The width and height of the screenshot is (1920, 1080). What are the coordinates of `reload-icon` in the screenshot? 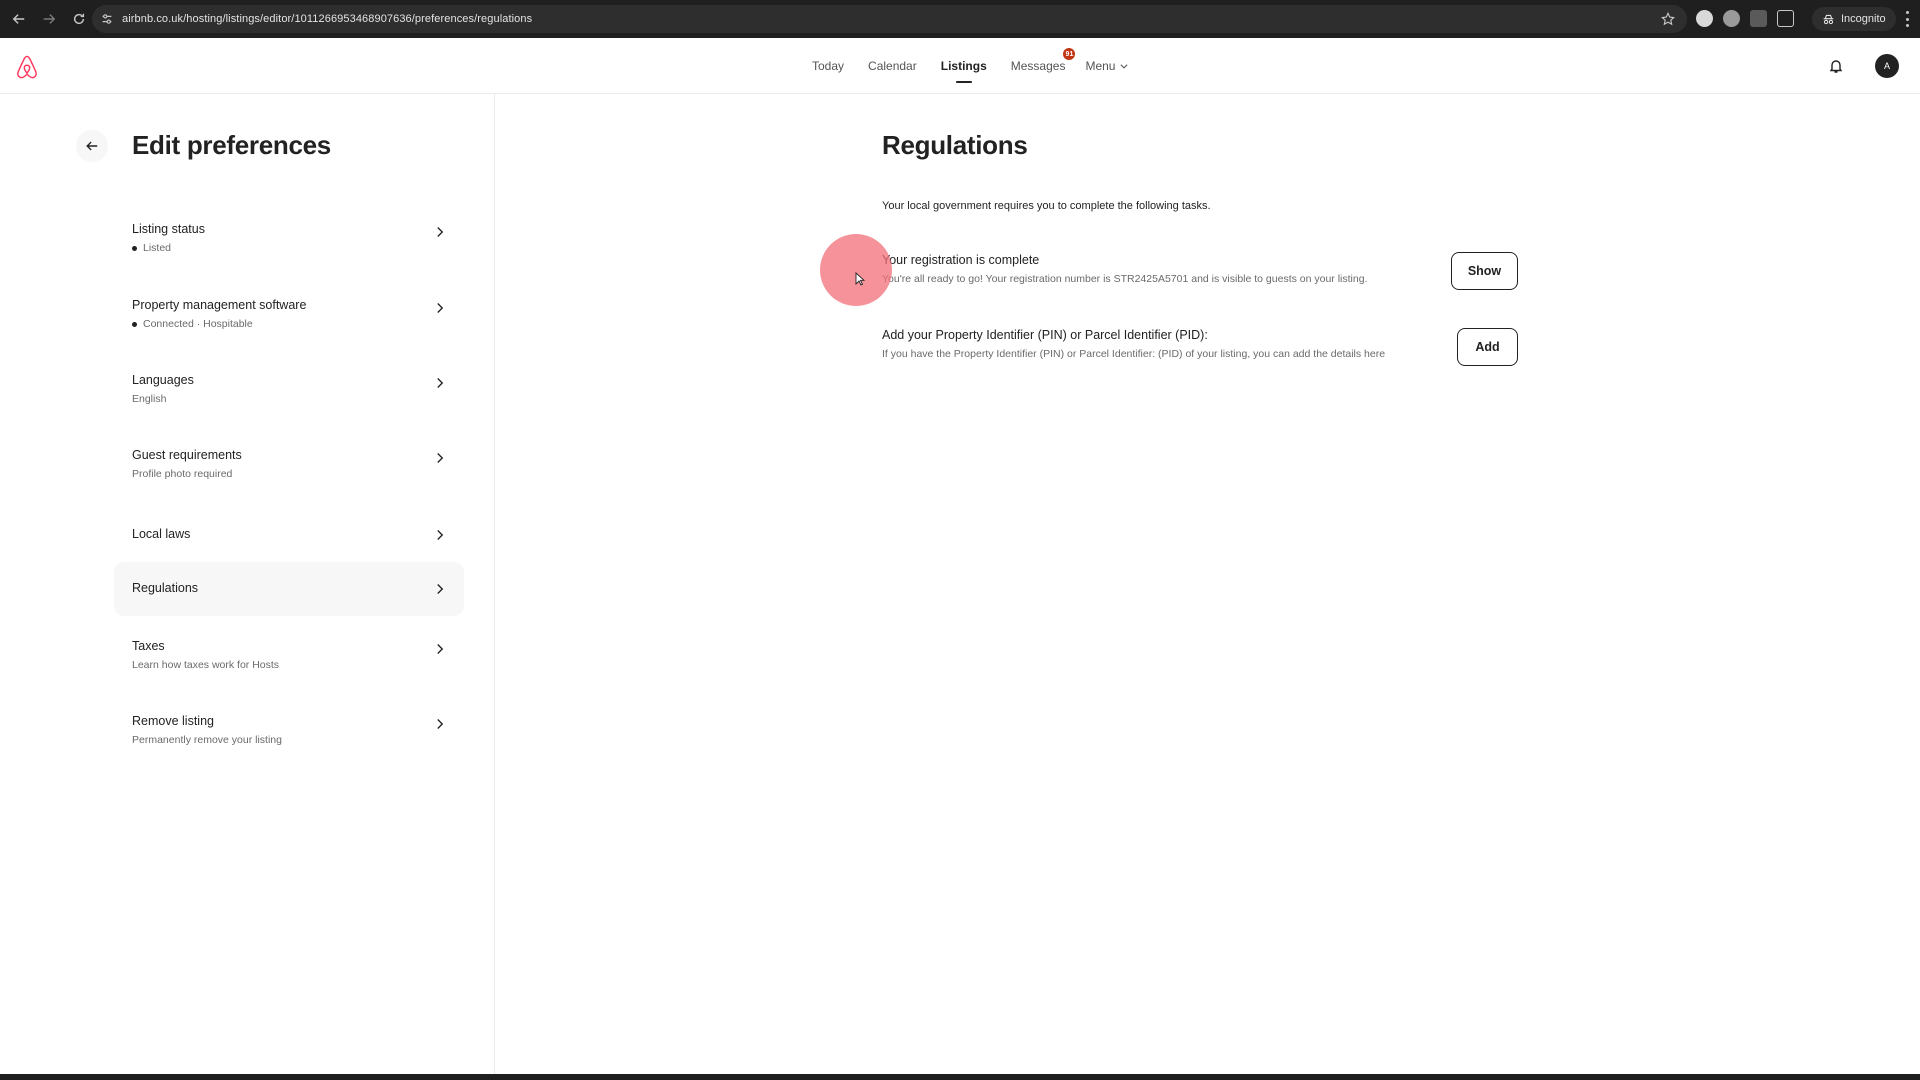 It's located at (79, 19).